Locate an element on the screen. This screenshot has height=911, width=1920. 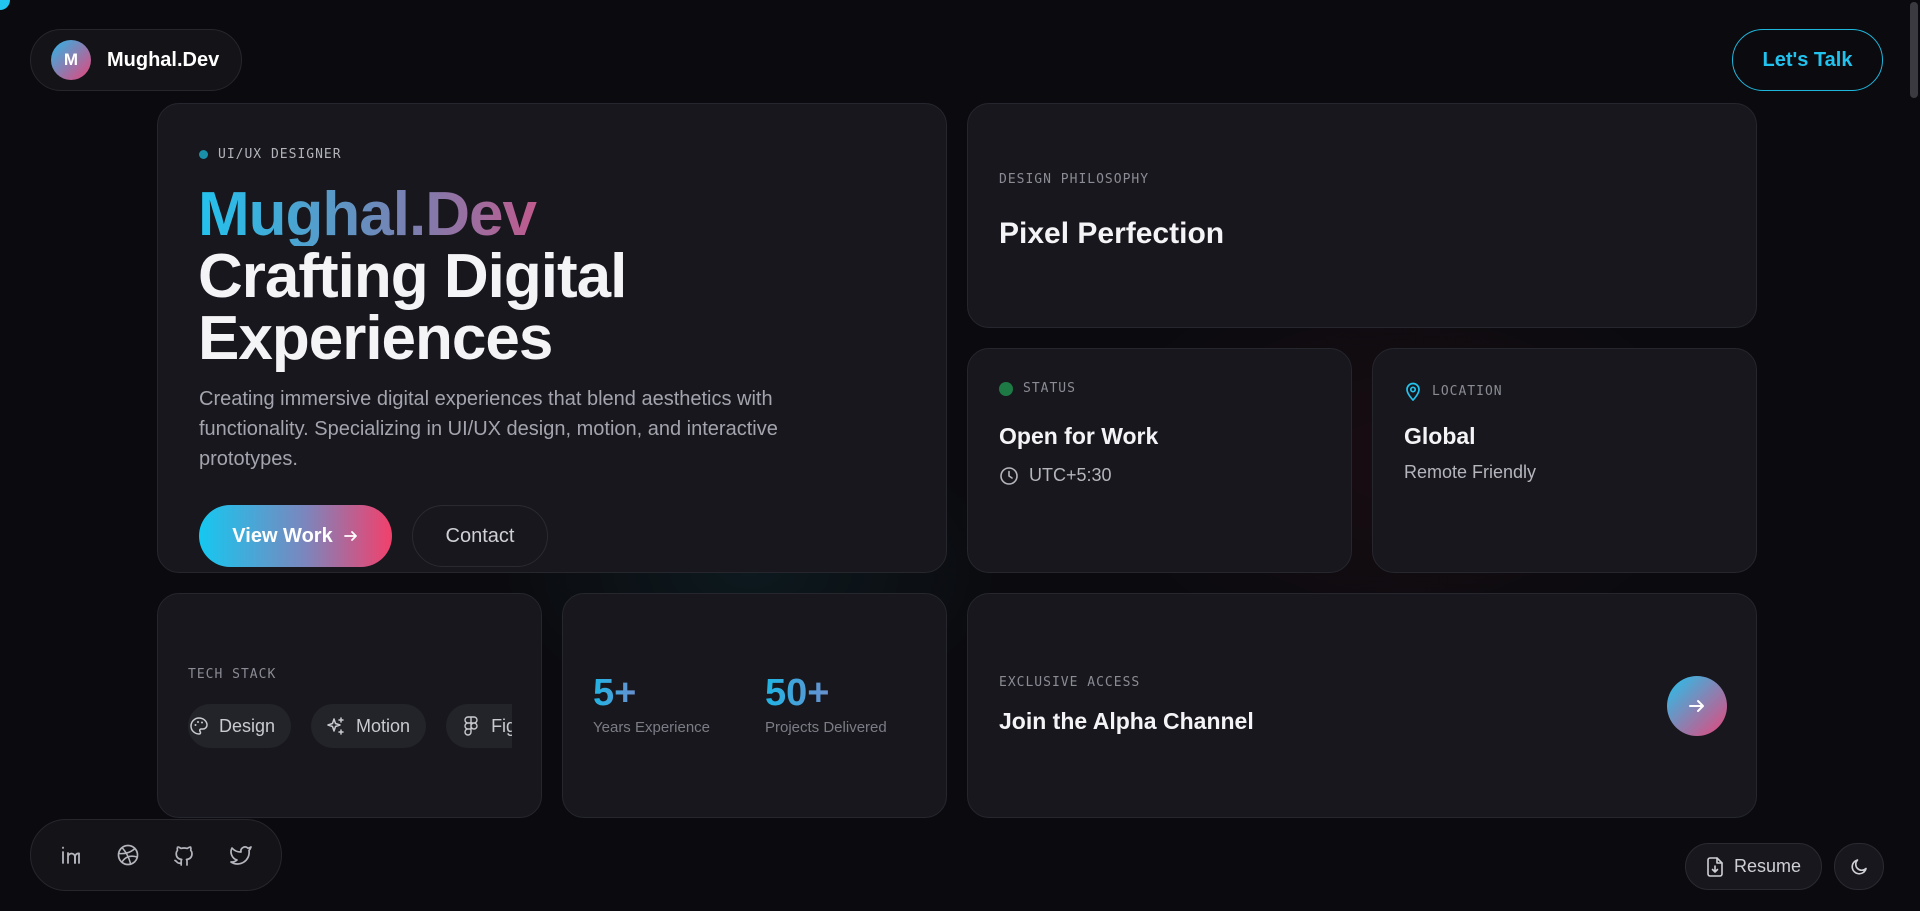
view-work-button: View Work is located at coordinates (295, 536).